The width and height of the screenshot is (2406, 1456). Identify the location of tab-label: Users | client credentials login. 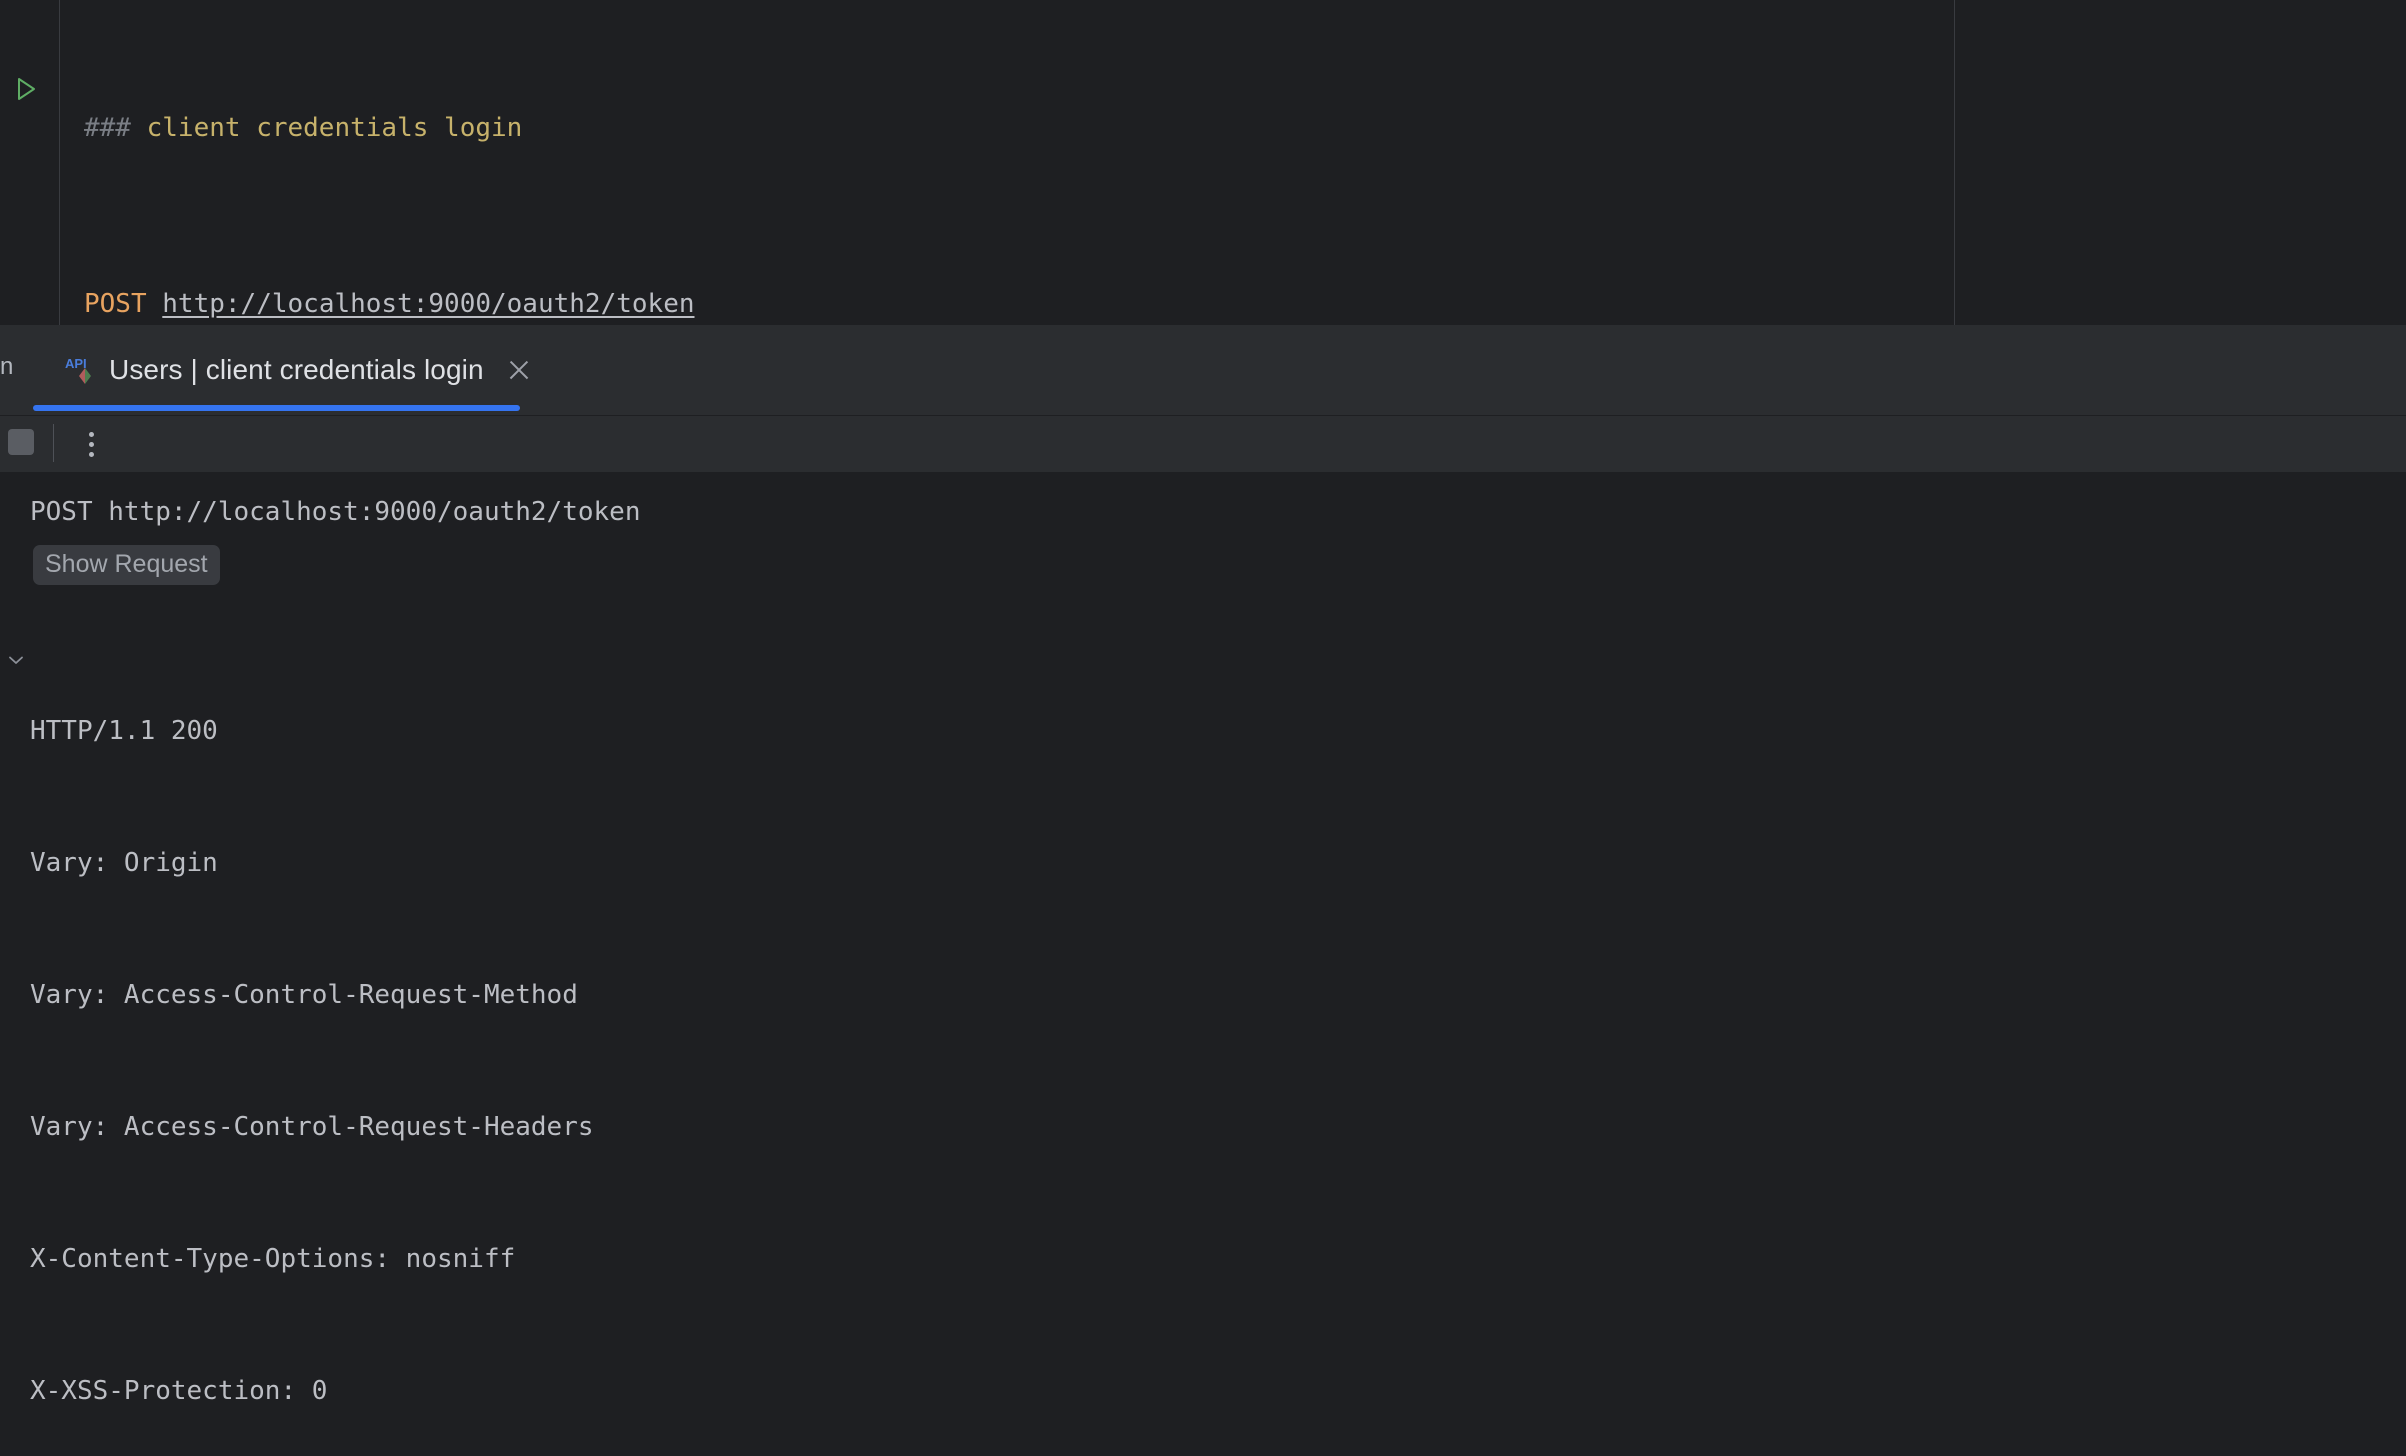
(296, 369).